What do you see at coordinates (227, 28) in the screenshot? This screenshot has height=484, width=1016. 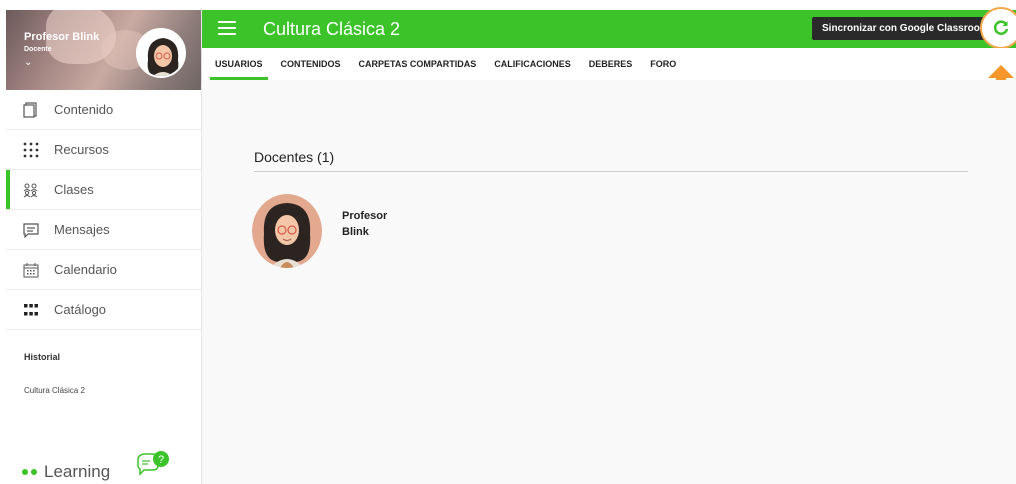 I see `hamburger-menu-icon` at bounding box center [227, 28].